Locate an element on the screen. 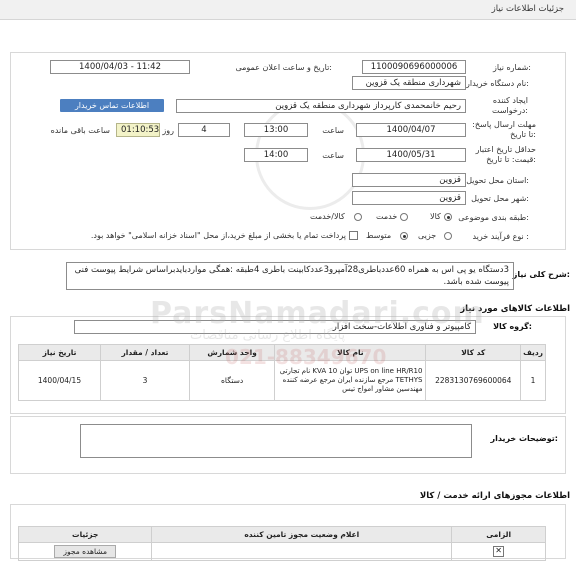 This screenshot has height=561, width=576. permits-section-title: اطلاعات مجوزهای ارائه خدمت / کالا is located at coordinates (494, 496).